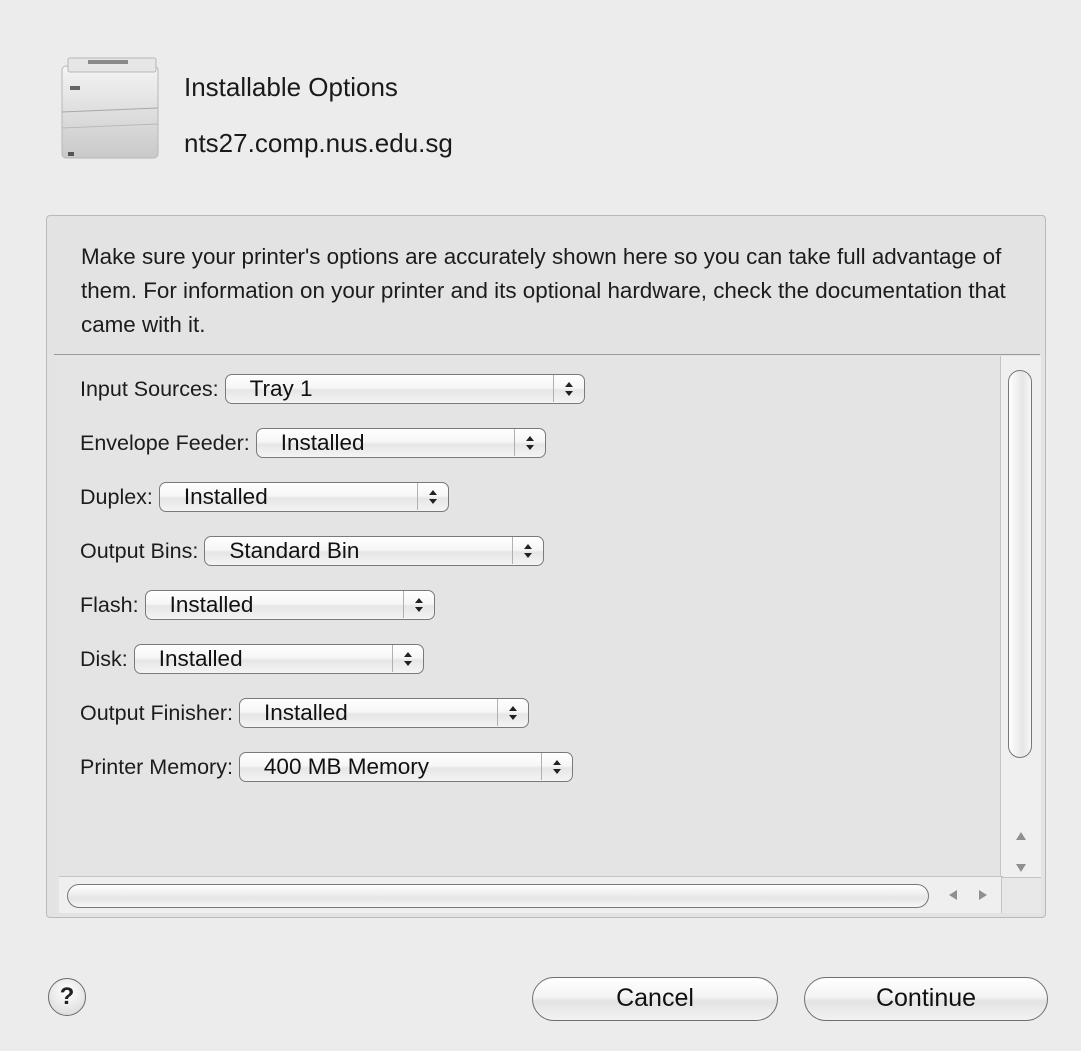  I want to click on option-label: Duplex:, so click(116, 496).